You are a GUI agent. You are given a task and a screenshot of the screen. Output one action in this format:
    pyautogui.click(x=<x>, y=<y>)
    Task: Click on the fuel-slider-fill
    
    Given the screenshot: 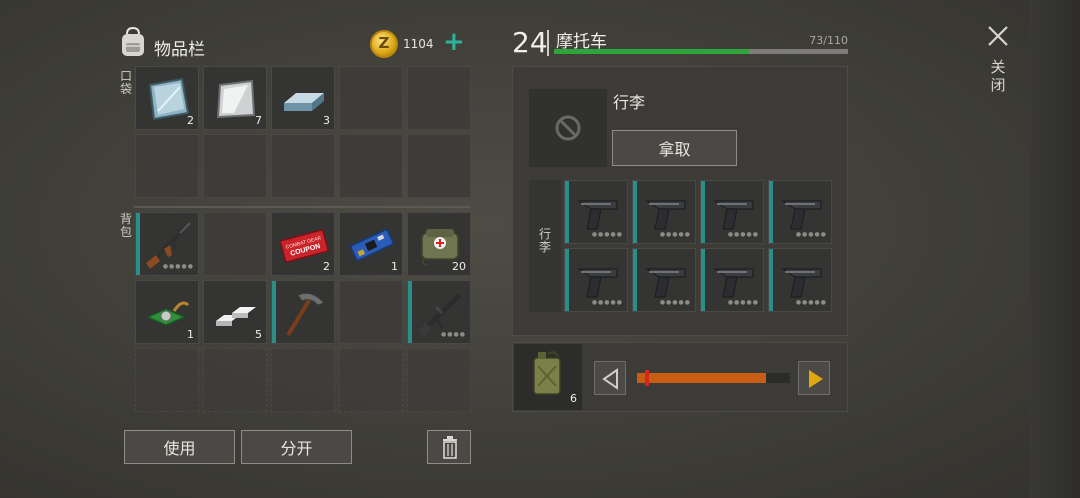 What is the action you would take?
    pyautogui.click(x=701, y=378)
    